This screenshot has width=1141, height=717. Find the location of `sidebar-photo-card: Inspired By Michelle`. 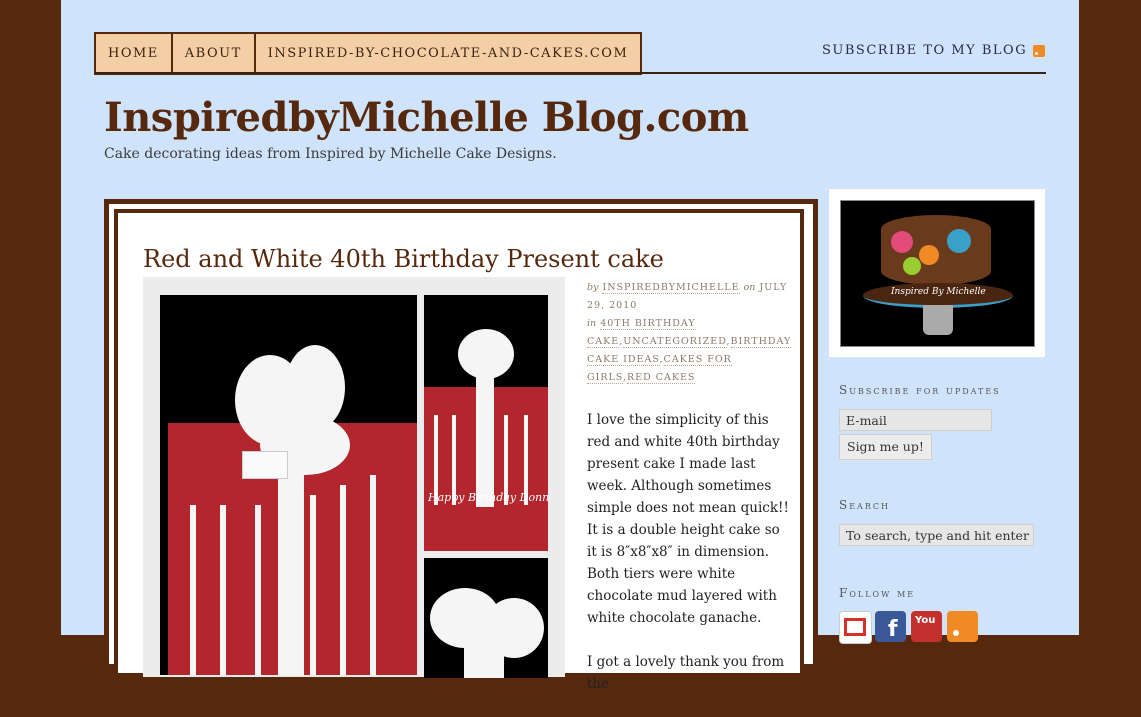

sidebar-photo-card: Inspired By Michelle is located at coordinates (937, 273).